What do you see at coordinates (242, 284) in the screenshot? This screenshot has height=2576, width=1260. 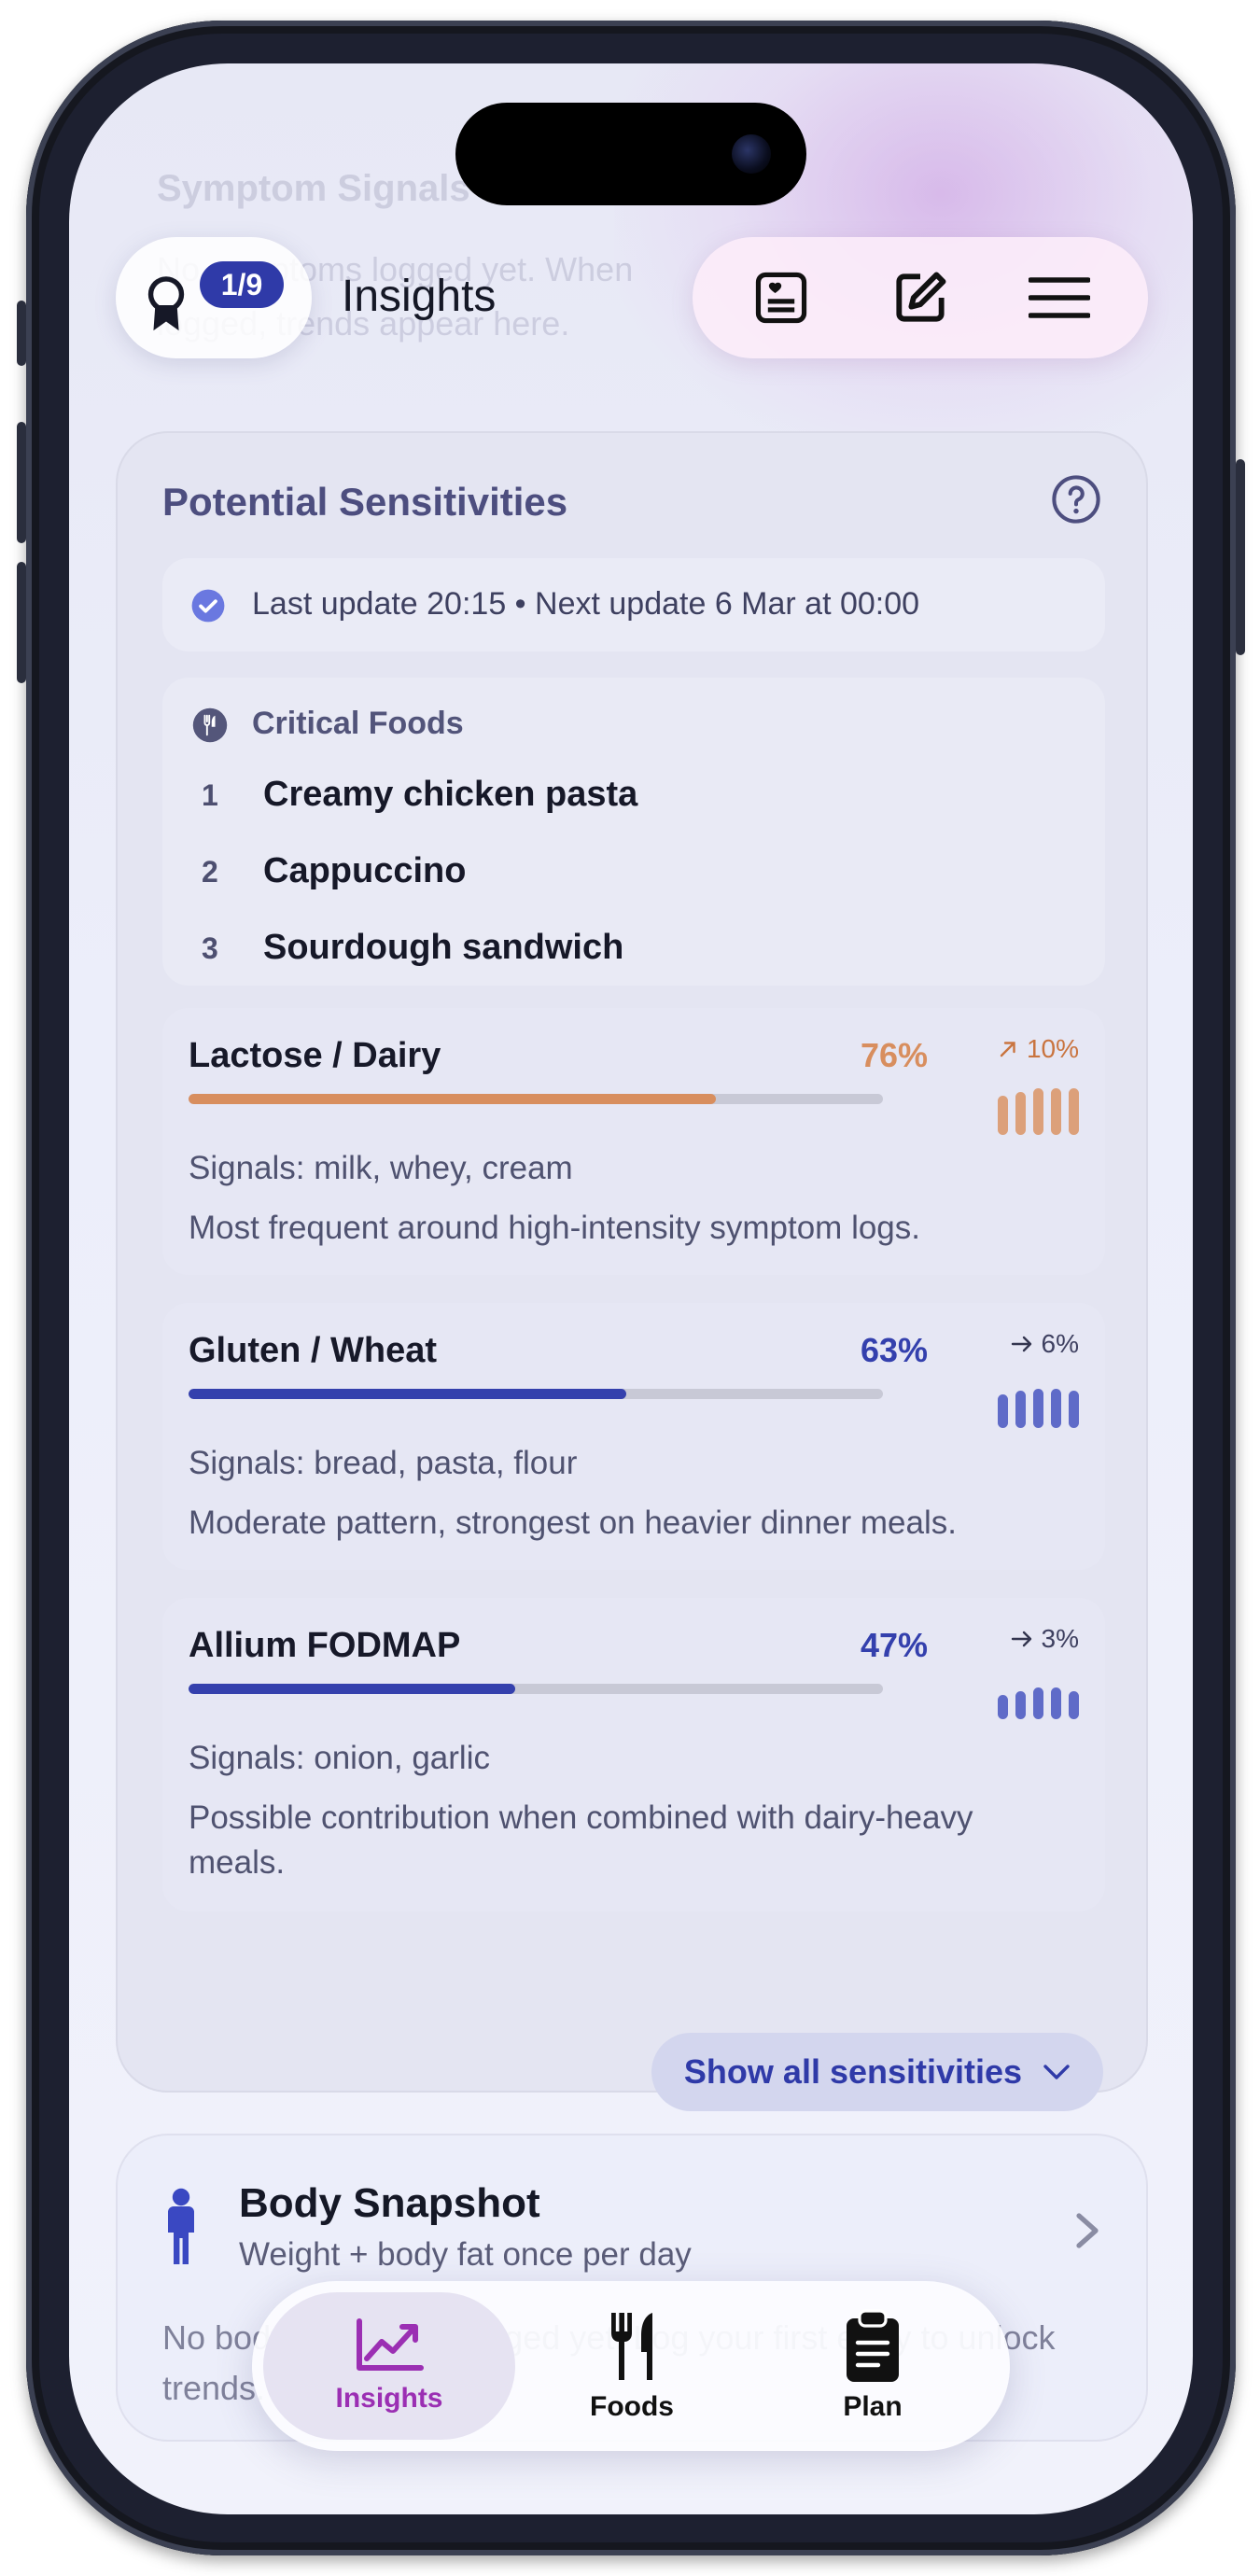 I see `progress-badge: 1/9` at bounding box center [242, 284].